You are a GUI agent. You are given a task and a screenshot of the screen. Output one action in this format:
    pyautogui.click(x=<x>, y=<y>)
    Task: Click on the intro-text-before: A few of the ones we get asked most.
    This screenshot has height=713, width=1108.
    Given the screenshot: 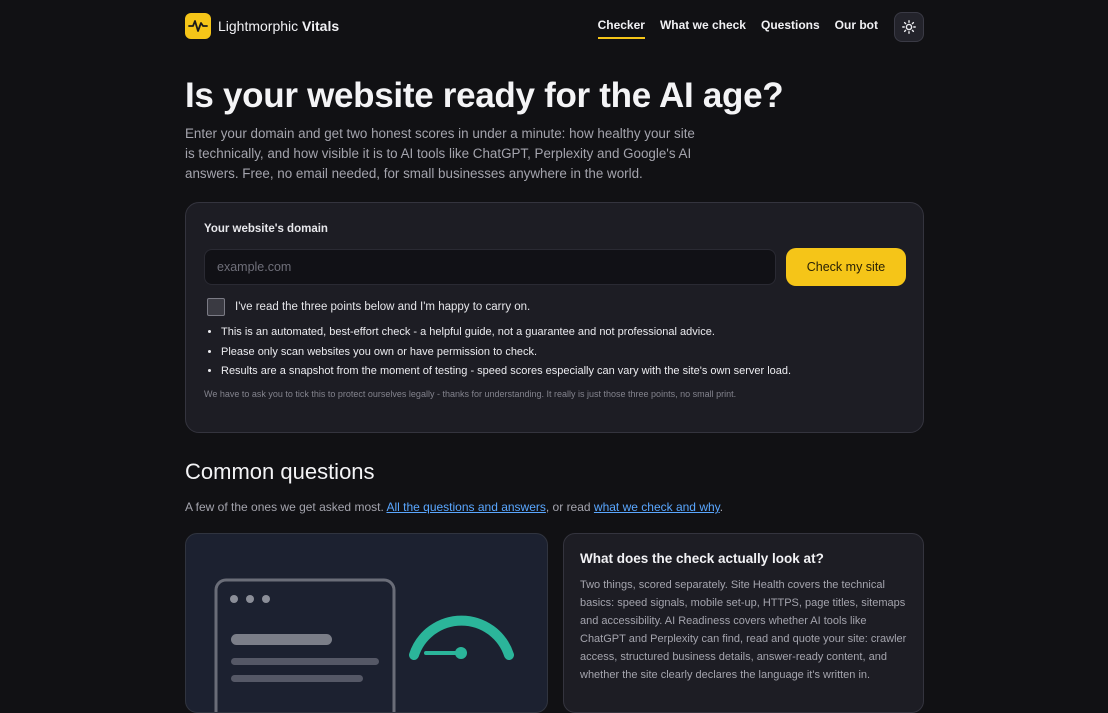 What is the action you would take?
    pyautogui.click(x=286, y=507)
    